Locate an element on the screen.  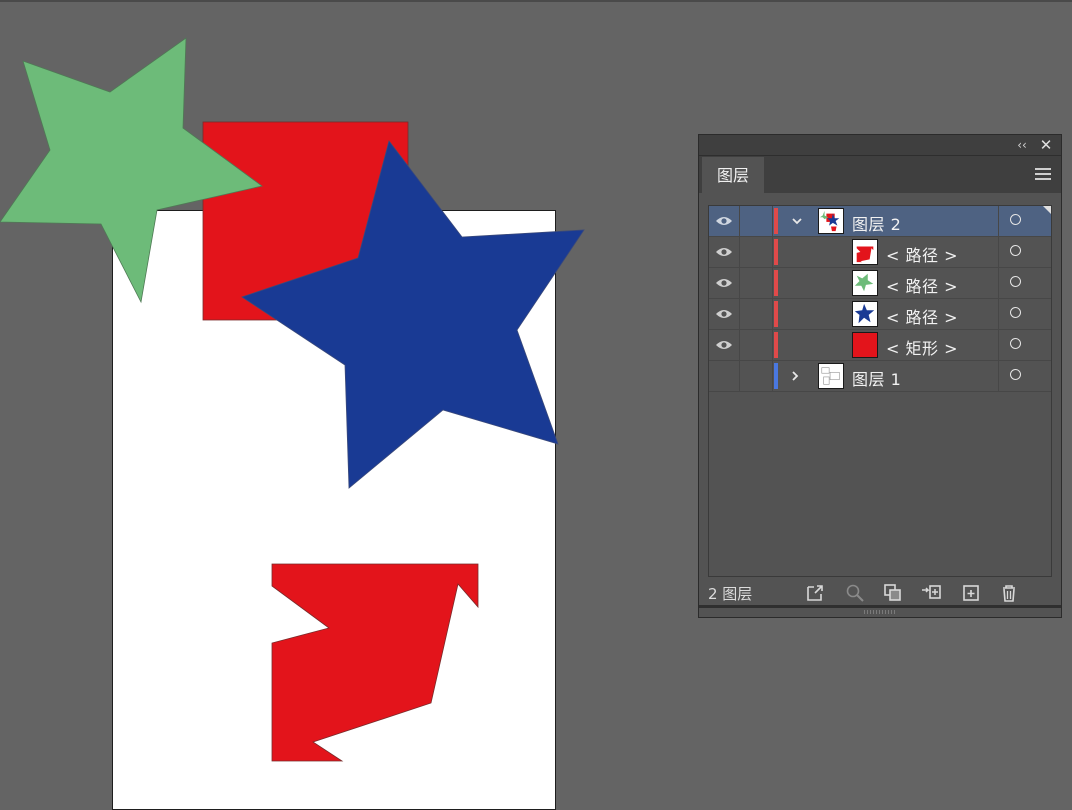
chevron-down-icon is located at coordinates (797, 221).